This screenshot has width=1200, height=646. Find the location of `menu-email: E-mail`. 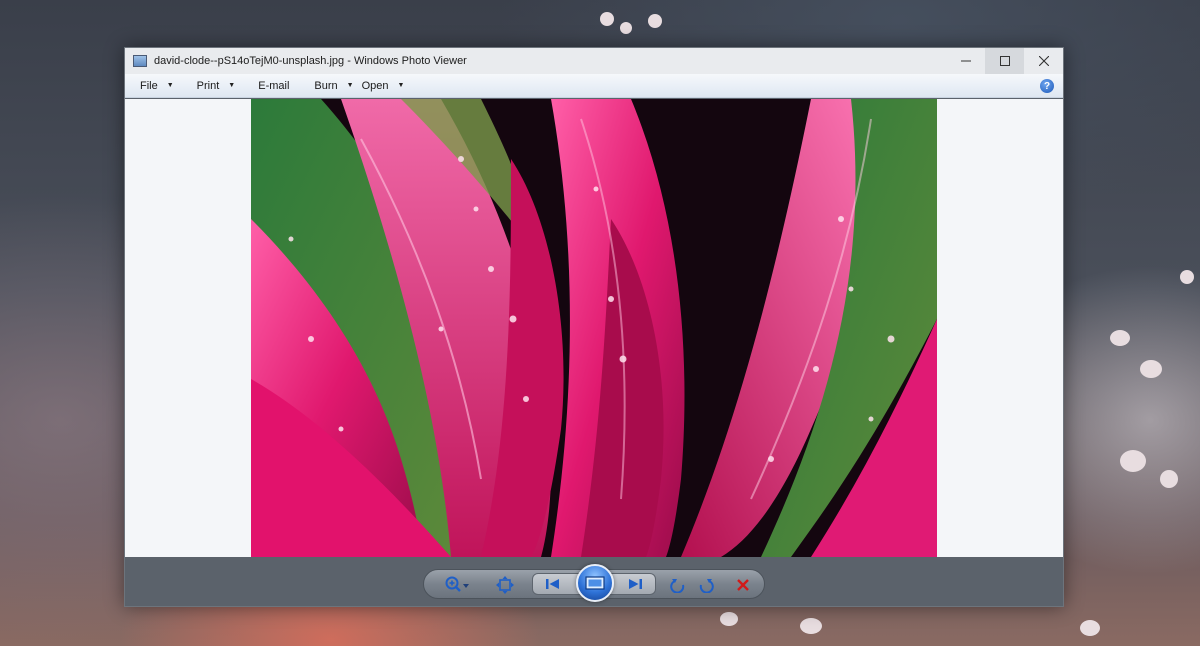

menu-email: E-mail is located at coordinates (270, 86).